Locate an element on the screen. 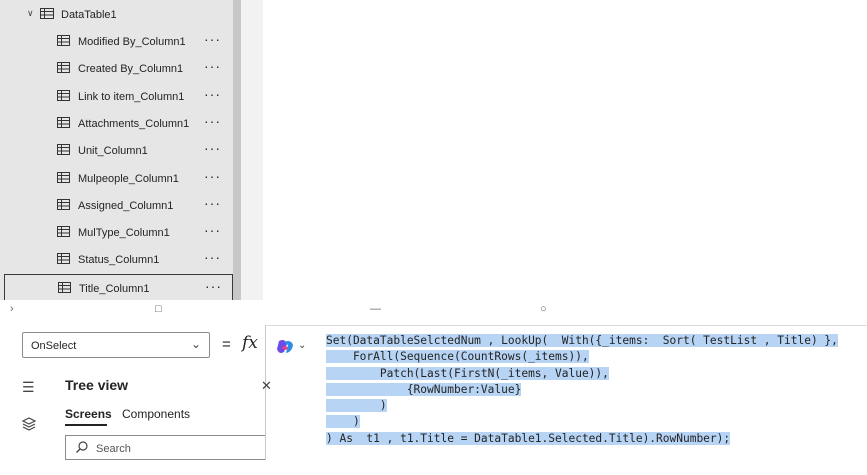 This screenshot has width=867, height=475. layers-icon is located at coordinates (29, 424).